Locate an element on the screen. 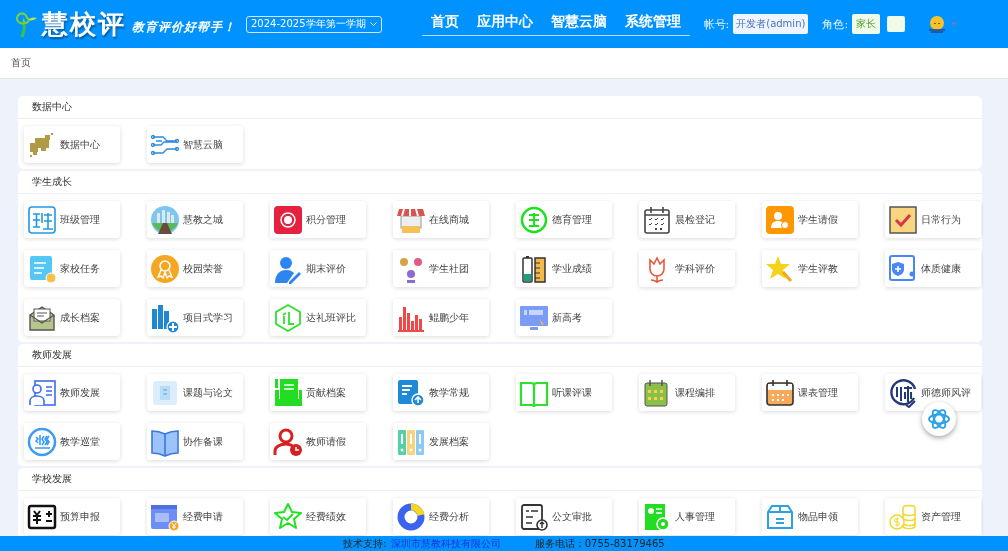 This screenshot has height=551, width=1008. battery-ruler-icon is located at coordinates (534, 268).